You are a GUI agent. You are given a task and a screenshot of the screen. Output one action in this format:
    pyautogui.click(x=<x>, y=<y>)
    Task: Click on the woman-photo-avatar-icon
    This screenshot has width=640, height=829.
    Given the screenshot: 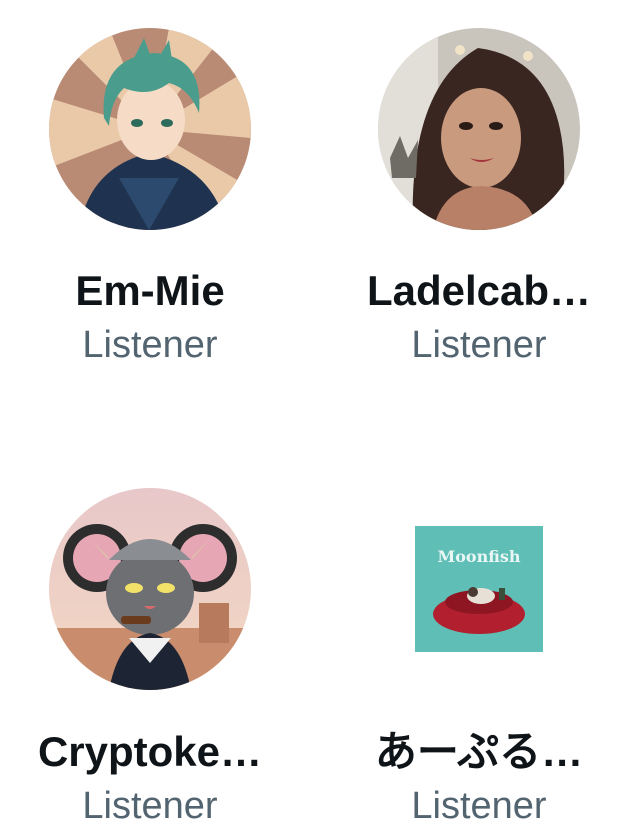 What is the action you would take?
    pyautogui.click(x=479, y=129)
    